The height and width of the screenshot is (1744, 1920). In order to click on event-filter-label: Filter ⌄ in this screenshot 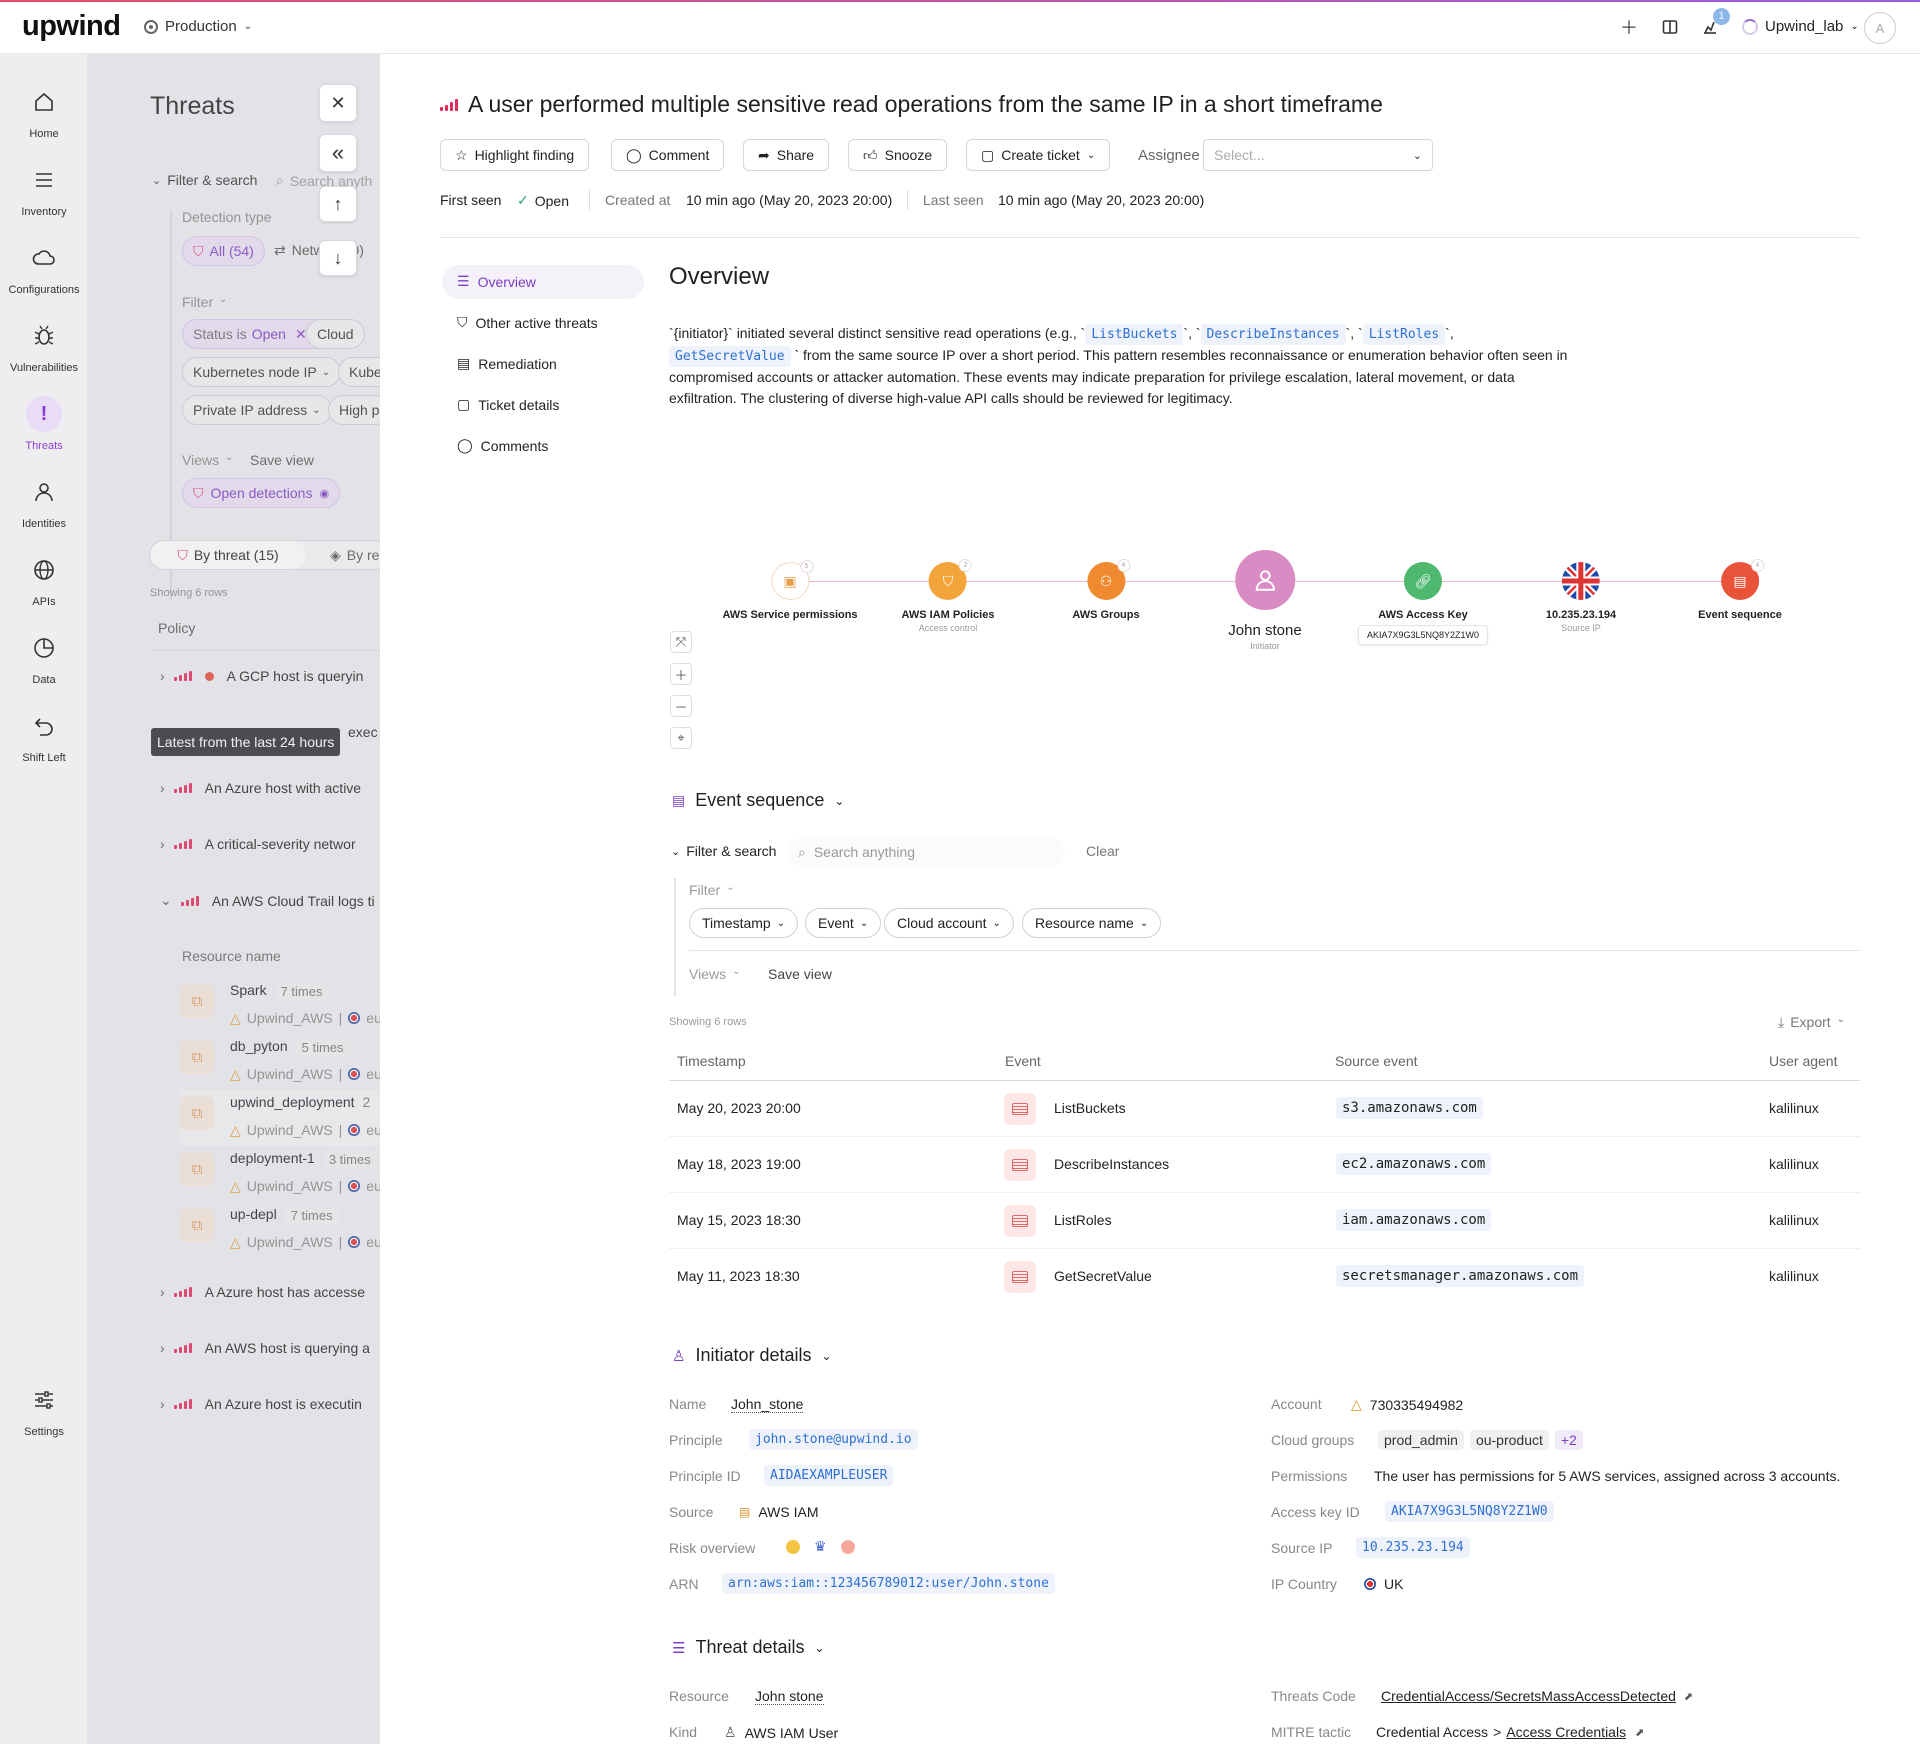, I will do `click(712, 890)`.